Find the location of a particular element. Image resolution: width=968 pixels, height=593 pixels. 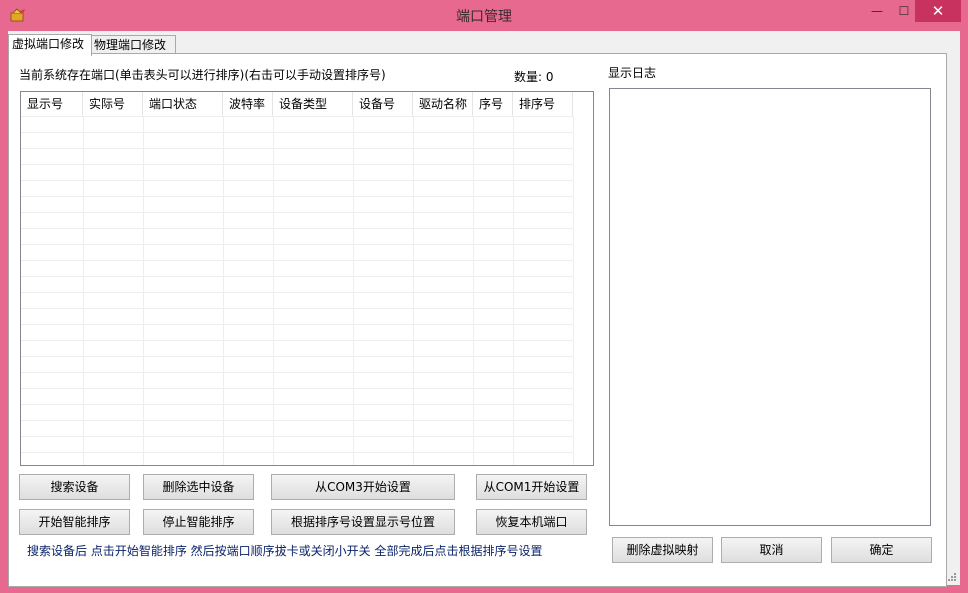

set-by-sort-number-button: 根据排序号设置显示号位置 is located at coordinates (363, 522).